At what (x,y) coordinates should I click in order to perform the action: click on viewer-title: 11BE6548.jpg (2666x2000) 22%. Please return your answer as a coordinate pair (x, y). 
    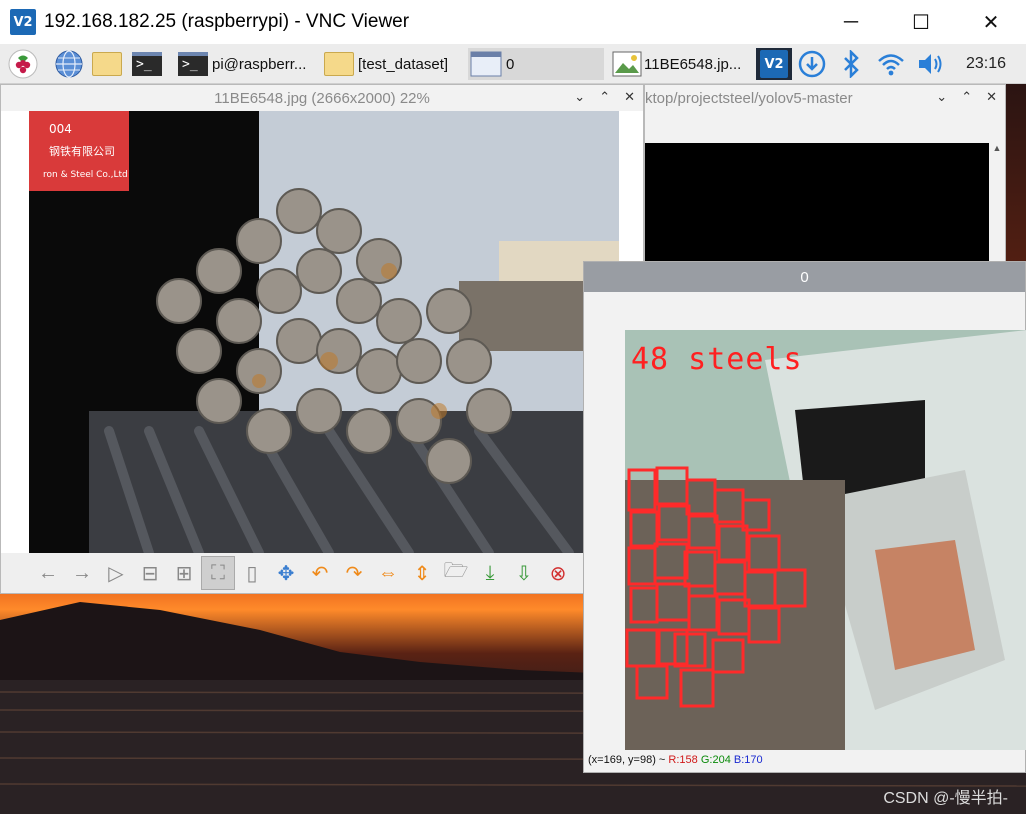
    Looking at the image, I should click on (322, 98).